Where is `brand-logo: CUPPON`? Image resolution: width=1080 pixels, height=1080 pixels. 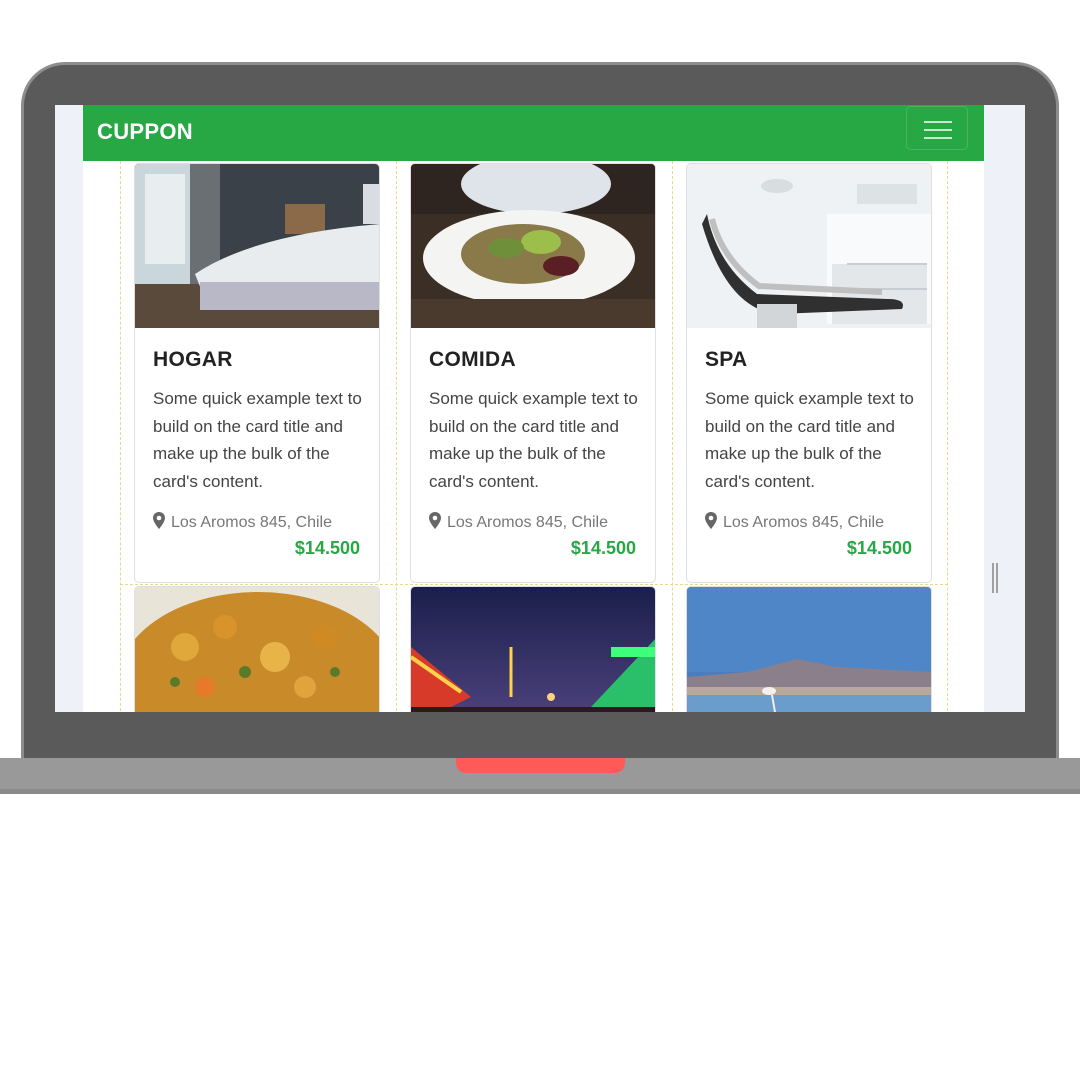
brand-logo: CUPPON is located at coordinates (145, 132).